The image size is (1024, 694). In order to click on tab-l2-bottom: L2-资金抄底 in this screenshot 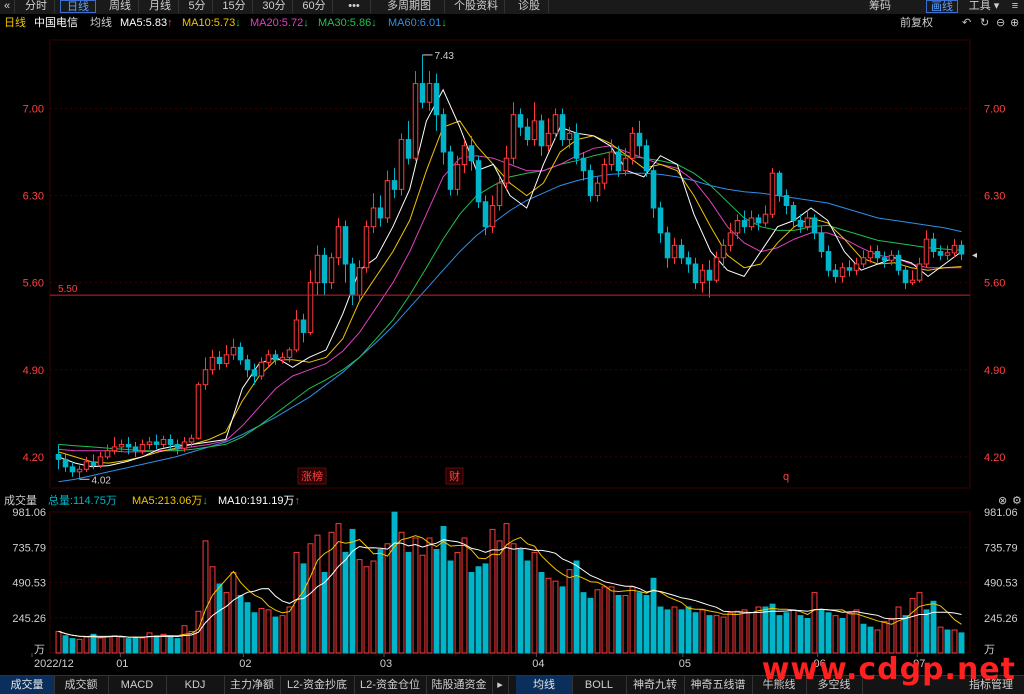, I will do `click(317, 685)`.